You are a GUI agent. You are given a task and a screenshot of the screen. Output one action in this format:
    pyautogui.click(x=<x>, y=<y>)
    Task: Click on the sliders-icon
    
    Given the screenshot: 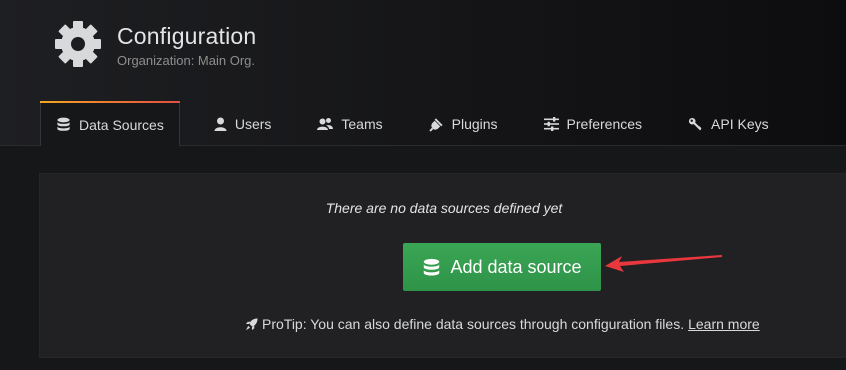 What is the action you would take?
    pyautogui.click(x=551, y=124)
    